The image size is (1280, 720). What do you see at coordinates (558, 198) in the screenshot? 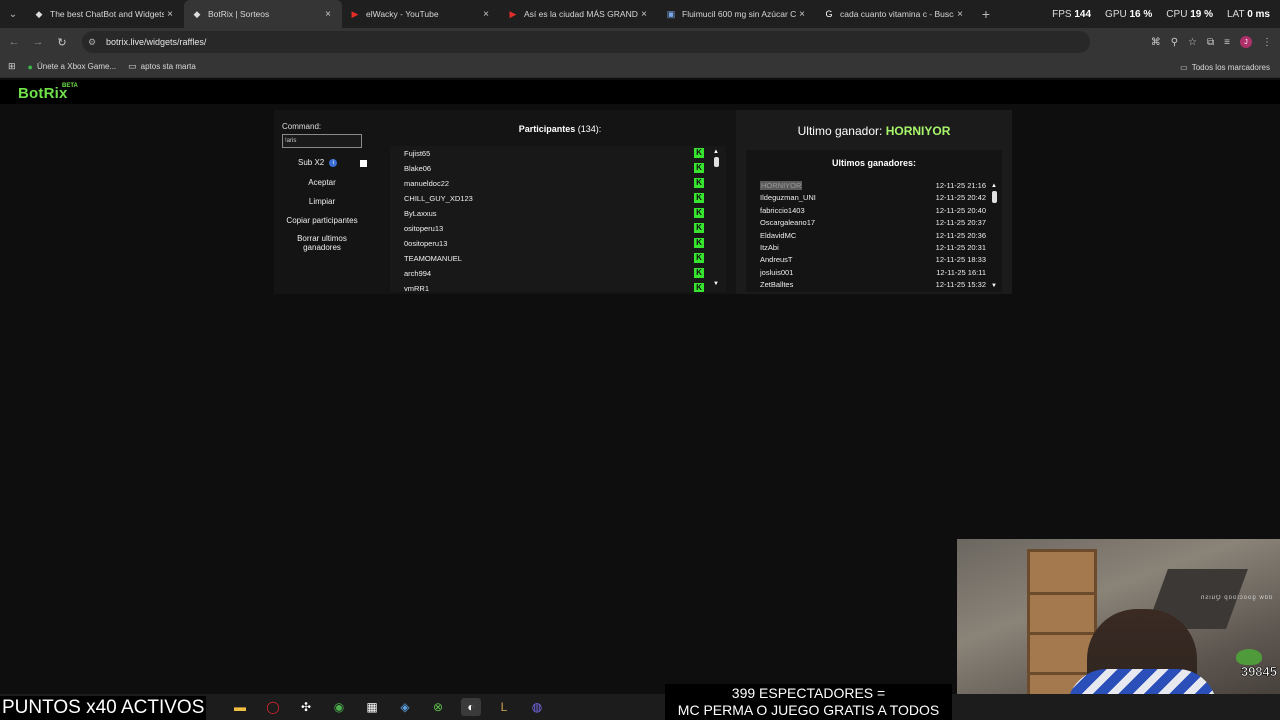
I see `participant-row: CHILL_GUY_XD123 K` at bounding box center [558, 198].